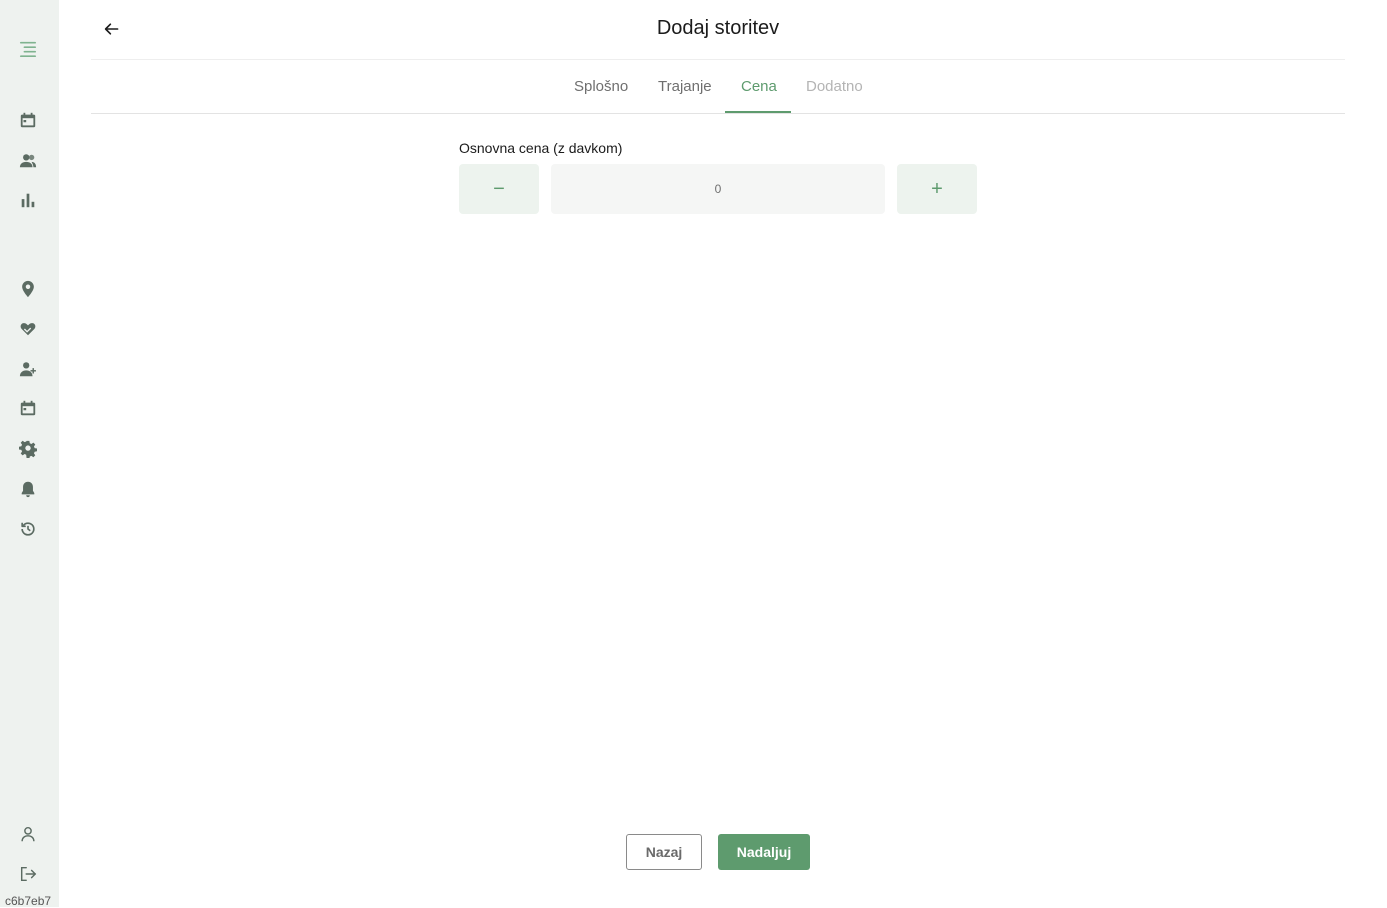  What do you see at coordinates (28, 449) in the screenshot?
I see `gear-icon` at bounding box center [28, 449].